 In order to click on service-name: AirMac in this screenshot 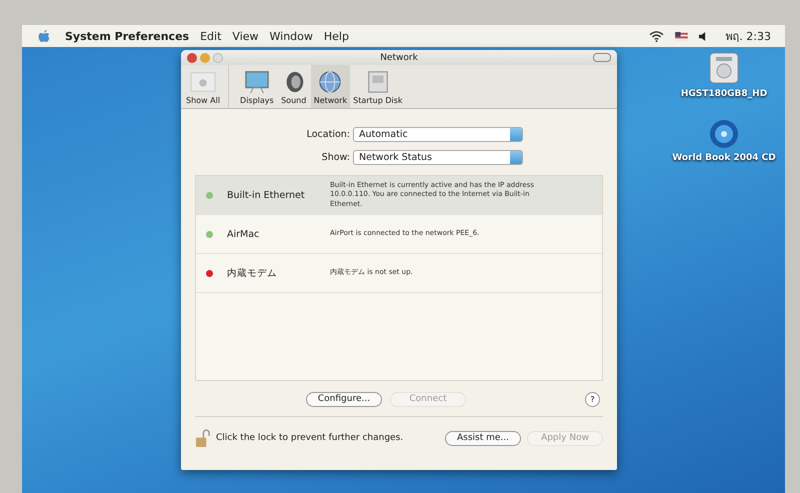, I will do `click(243, 234)`.